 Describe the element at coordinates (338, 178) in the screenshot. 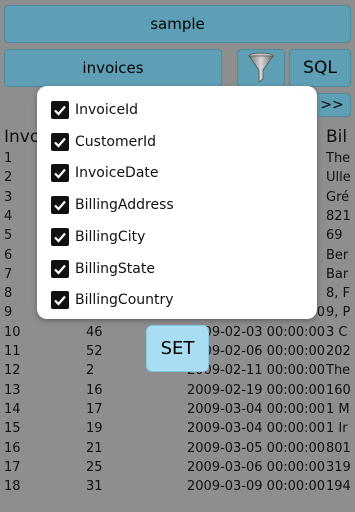

I see `table-cell: Ulle` at that location.